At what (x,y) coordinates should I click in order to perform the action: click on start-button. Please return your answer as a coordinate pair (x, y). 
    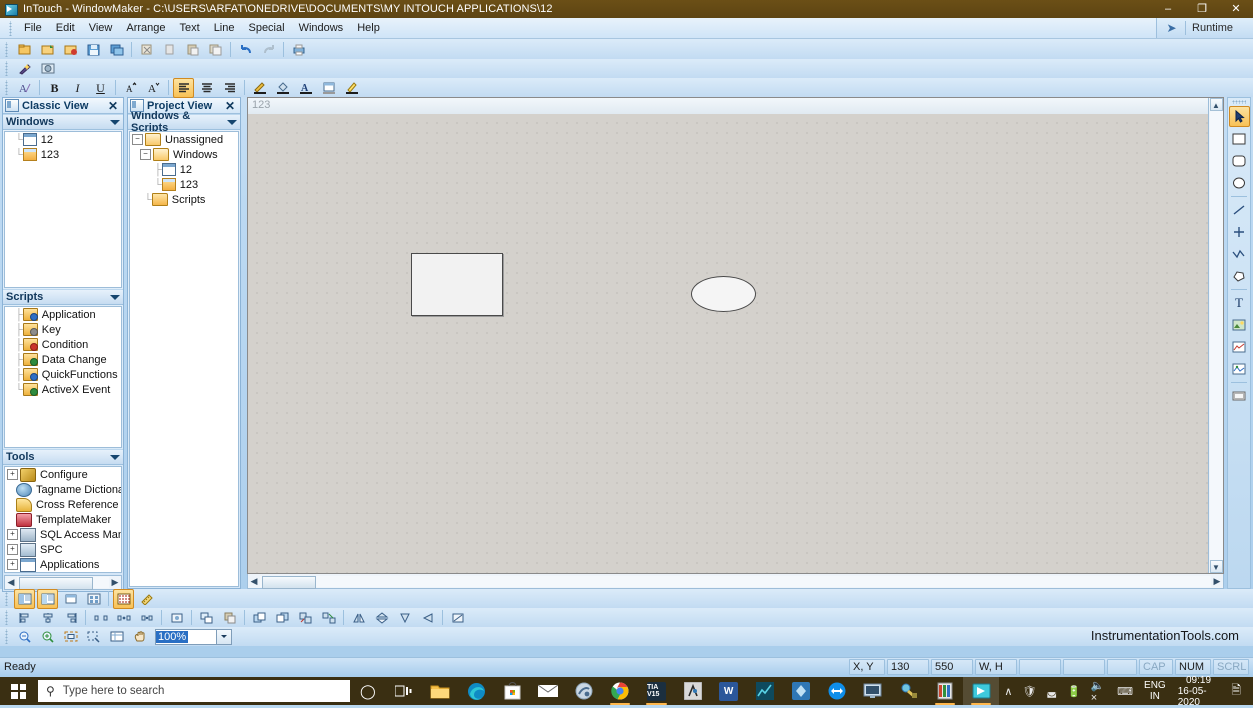
    Looking at the image, I should click on (19, 691).